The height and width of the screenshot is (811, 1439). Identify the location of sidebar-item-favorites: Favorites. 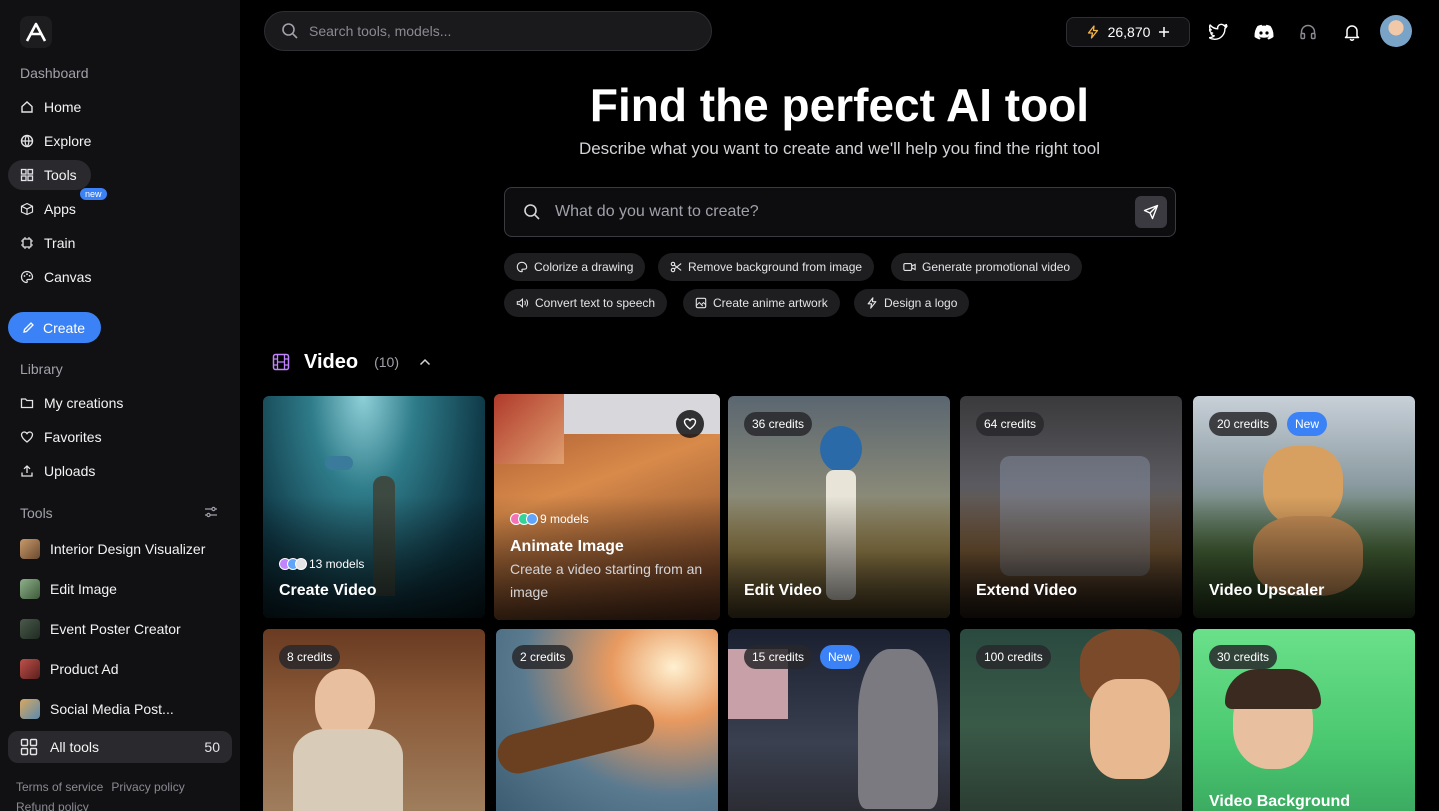
(120, 437).